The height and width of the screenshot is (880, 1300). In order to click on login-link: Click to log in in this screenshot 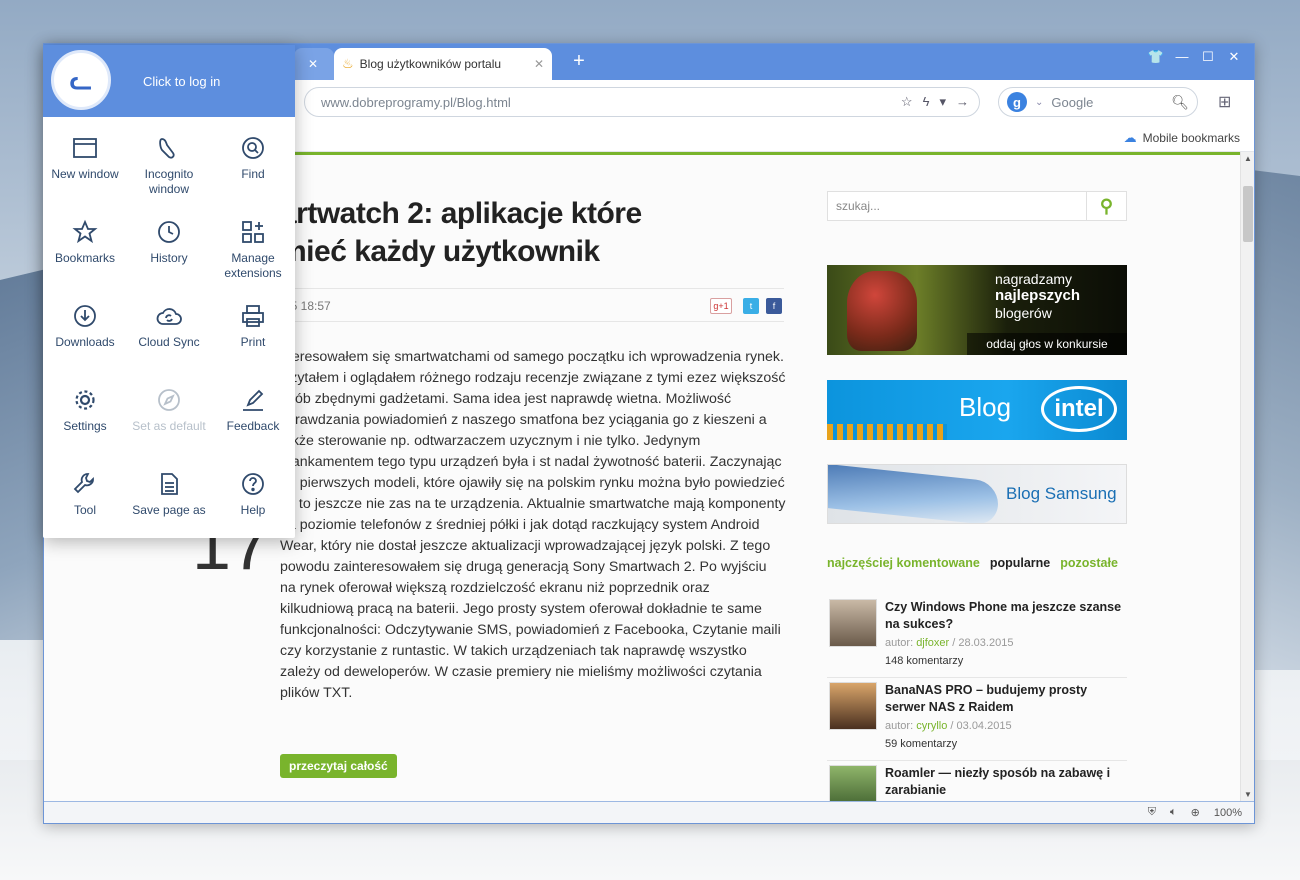, I will do `click(181, 81)`.